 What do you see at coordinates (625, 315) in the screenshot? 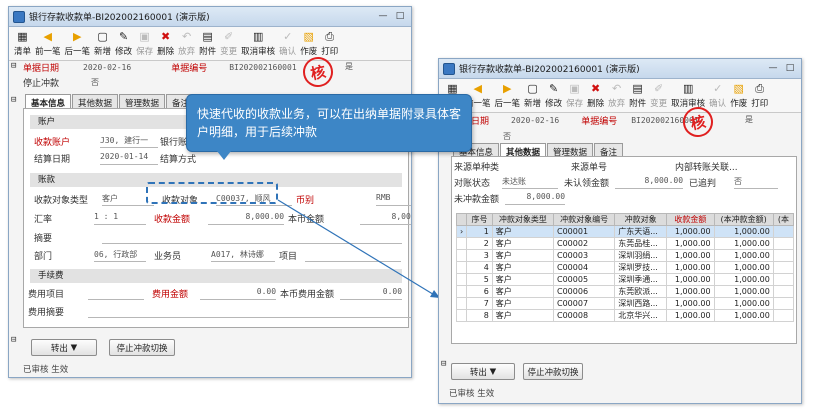
I see `table-row: 8 客户 C00008 北京华兴... 1,000.00 1,000.00` at bounding box center [625, 315].